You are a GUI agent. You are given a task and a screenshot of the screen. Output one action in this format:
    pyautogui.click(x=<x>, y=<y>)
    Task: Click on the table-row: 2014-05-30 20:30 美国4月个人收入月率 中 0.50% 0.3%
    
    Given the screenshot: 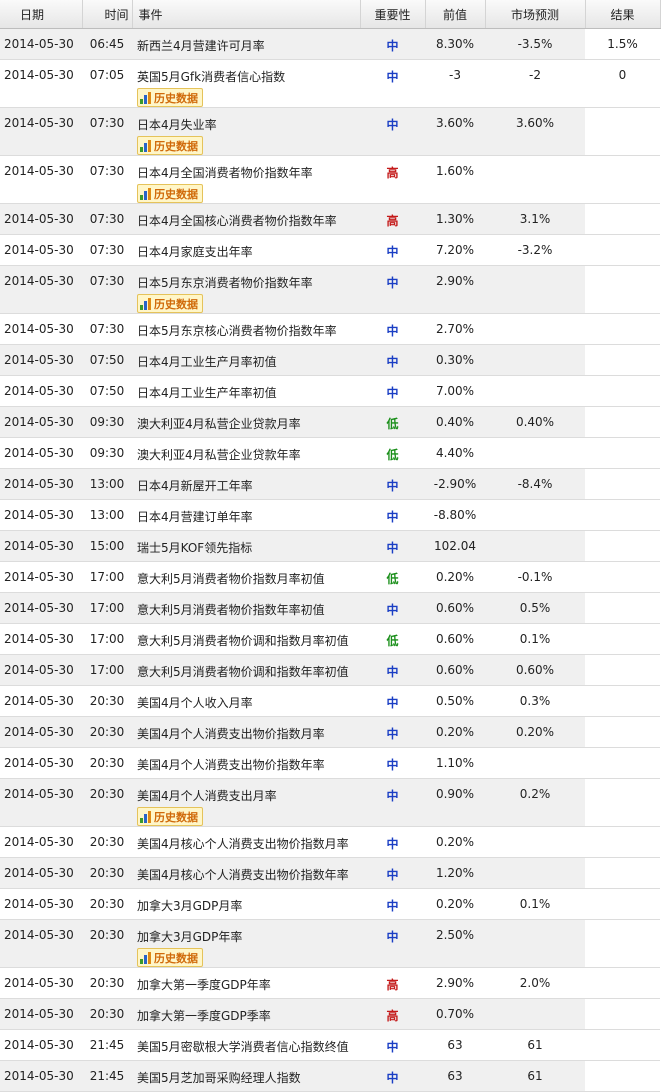 What is the action you would take?
    pyautogui.click(x=330, y=701)
    